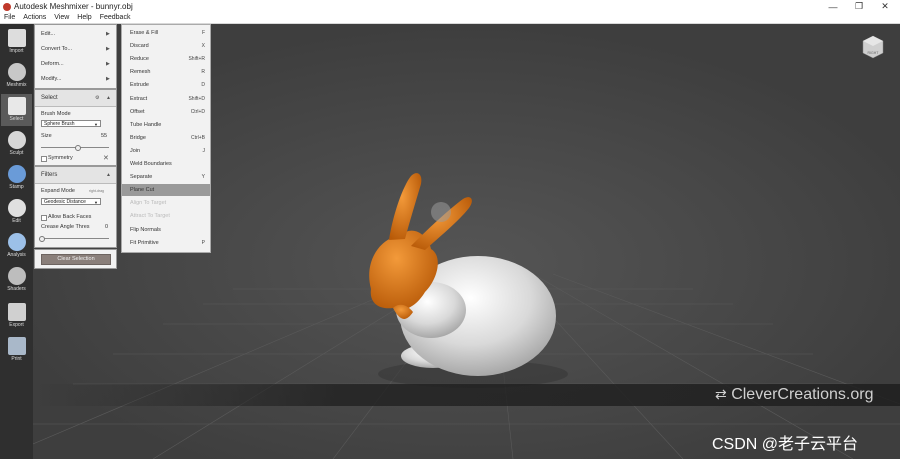 The height and width of the screenshot is (459, 900). What do you see at coordinates (16, 106) in the screenshot?
I see `select-icon` at bounding box center [16, 106].